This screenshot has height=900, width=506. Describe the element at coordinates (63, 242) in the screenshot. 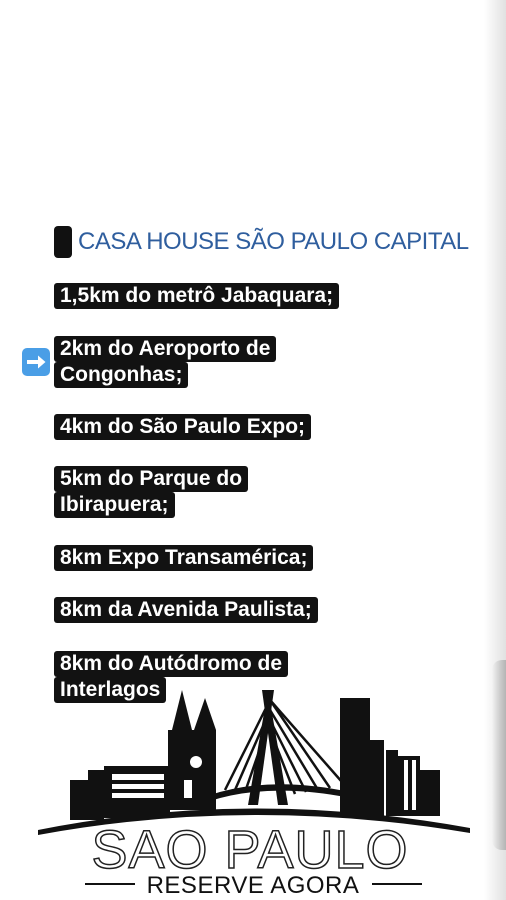

I see `black-square-icon` at that location.